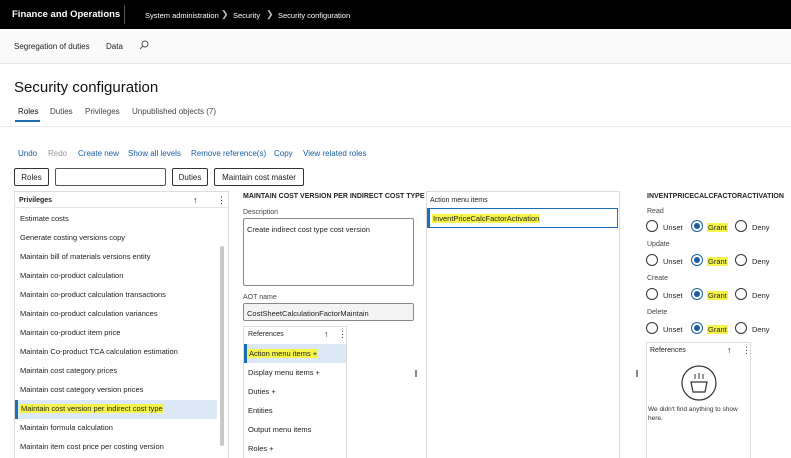  I want to click on action-menu-item: InventPriceCalcFactorActivation, so click(486, 218).